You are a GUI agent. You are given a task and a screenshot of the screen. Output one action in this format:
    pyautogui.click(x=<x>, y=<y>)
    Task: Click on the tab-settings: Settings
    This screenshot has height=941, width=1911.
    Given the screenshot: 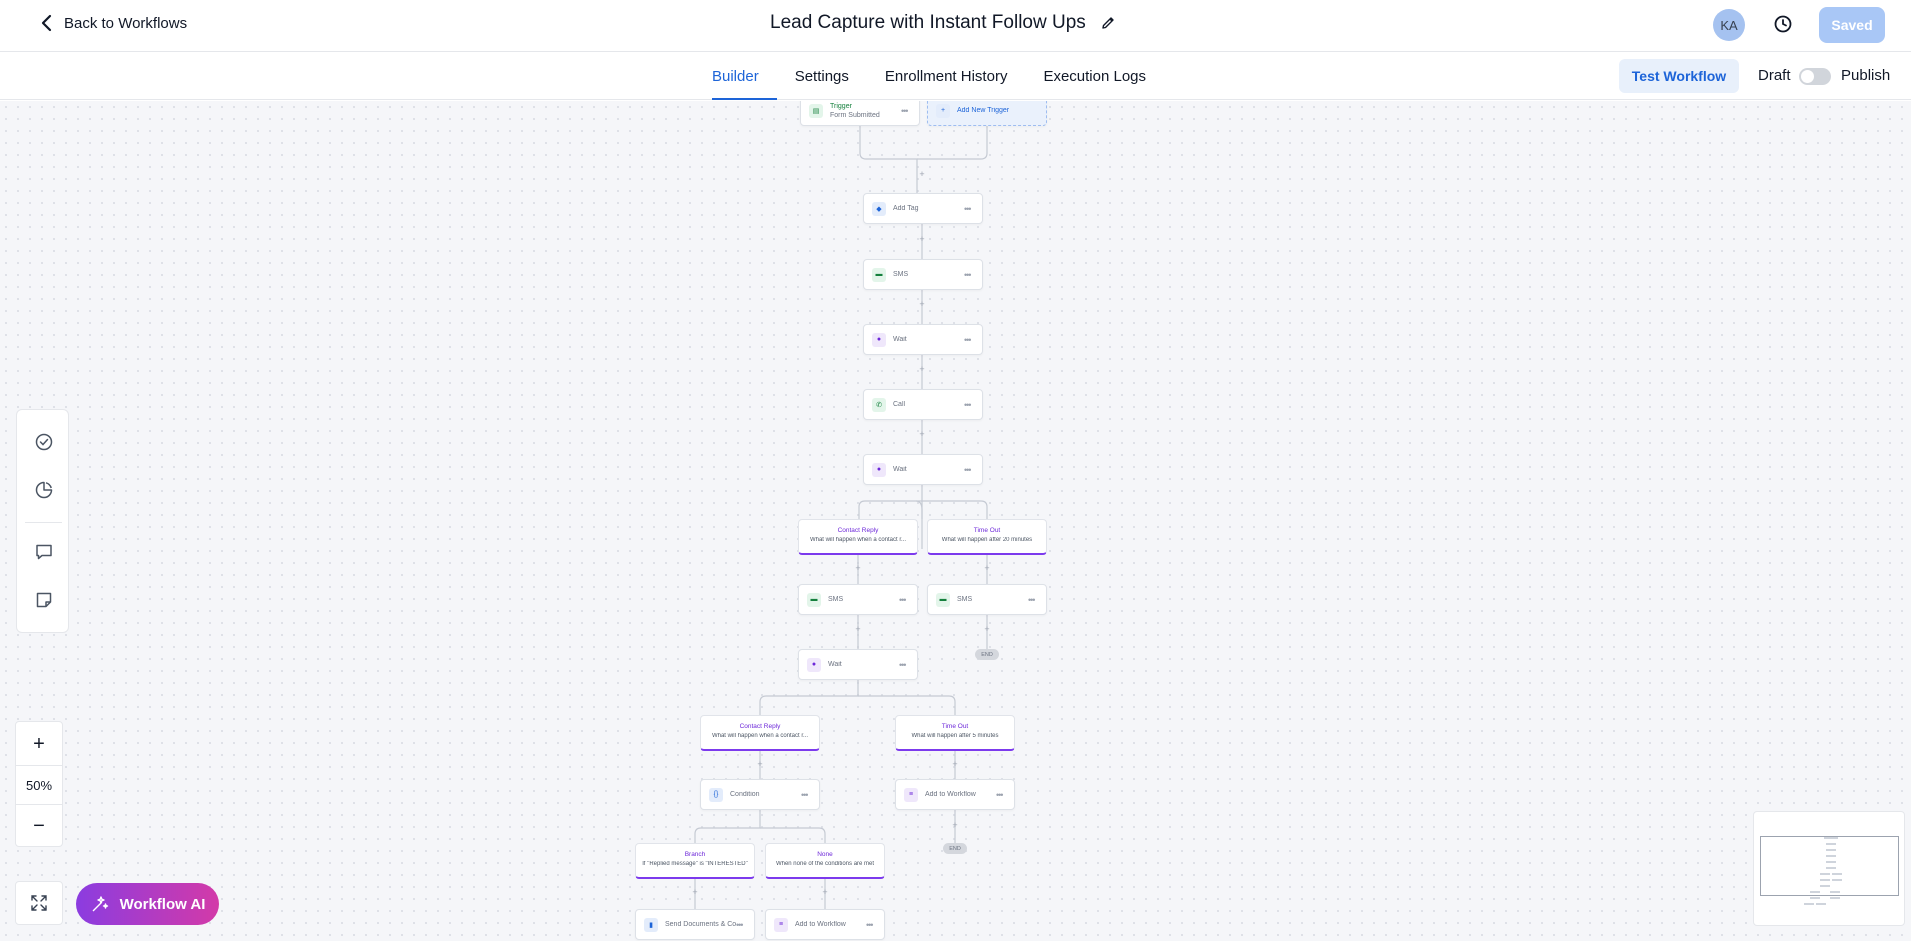 What is the action you would take?
    pyautogui.click(x=822, y=76)
    